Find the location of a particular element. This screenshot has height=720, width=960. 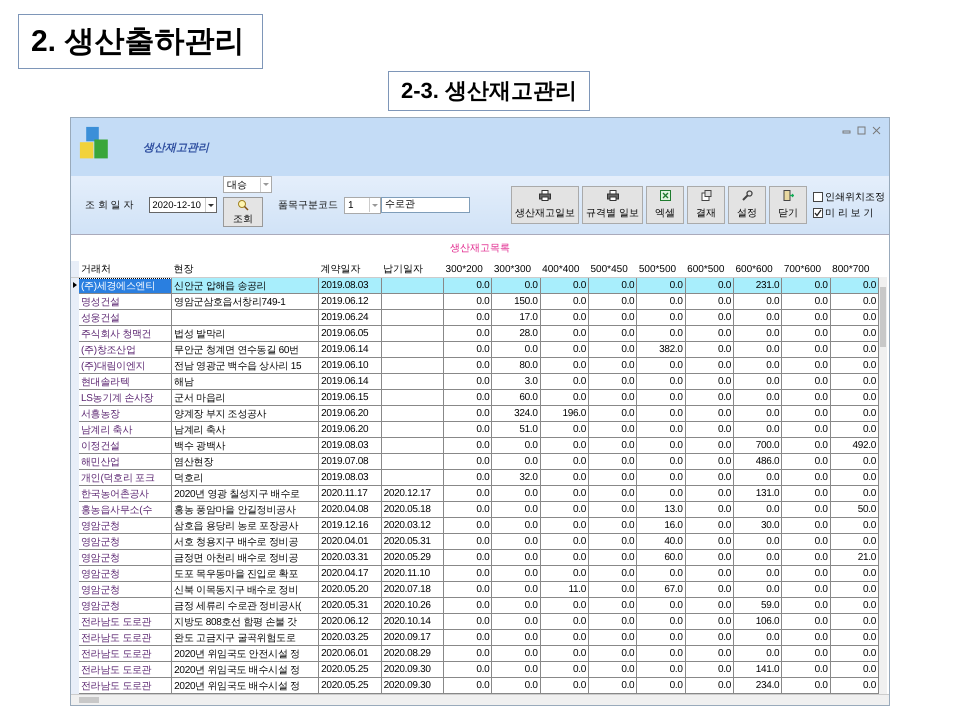

table-cell: 2020.05.25 is located at coordinates (344, 669).